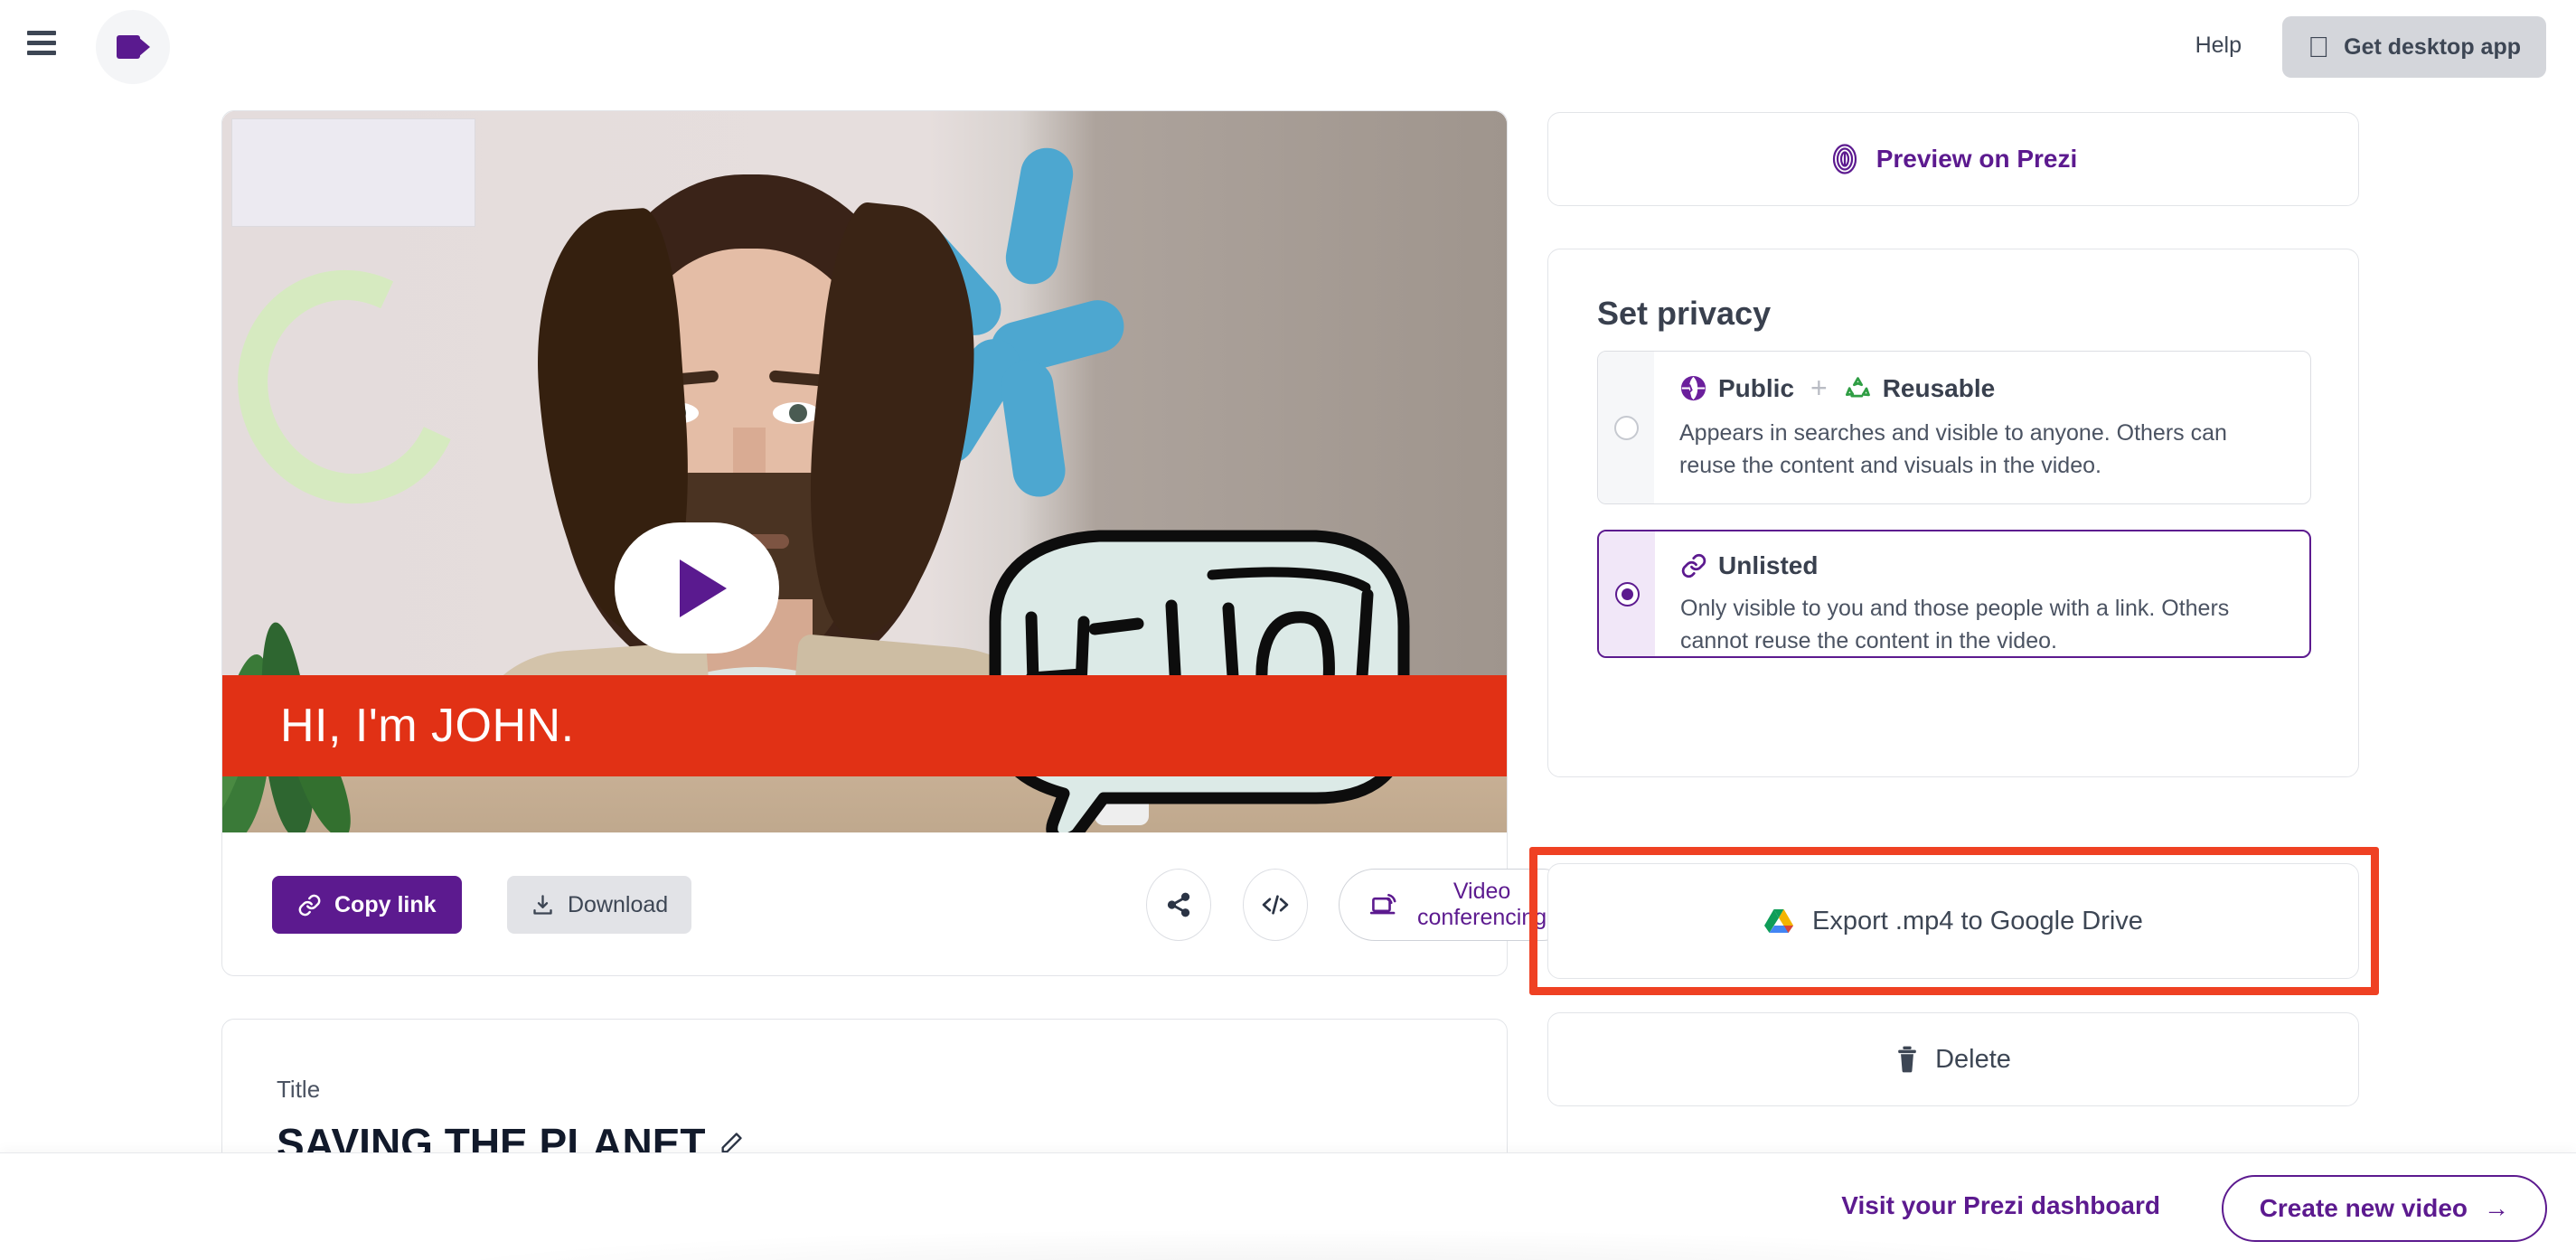 The height and width of the screenshot is (1260, 2576). I want to click on privacy-plus-sign: +, so click(1819, 388).